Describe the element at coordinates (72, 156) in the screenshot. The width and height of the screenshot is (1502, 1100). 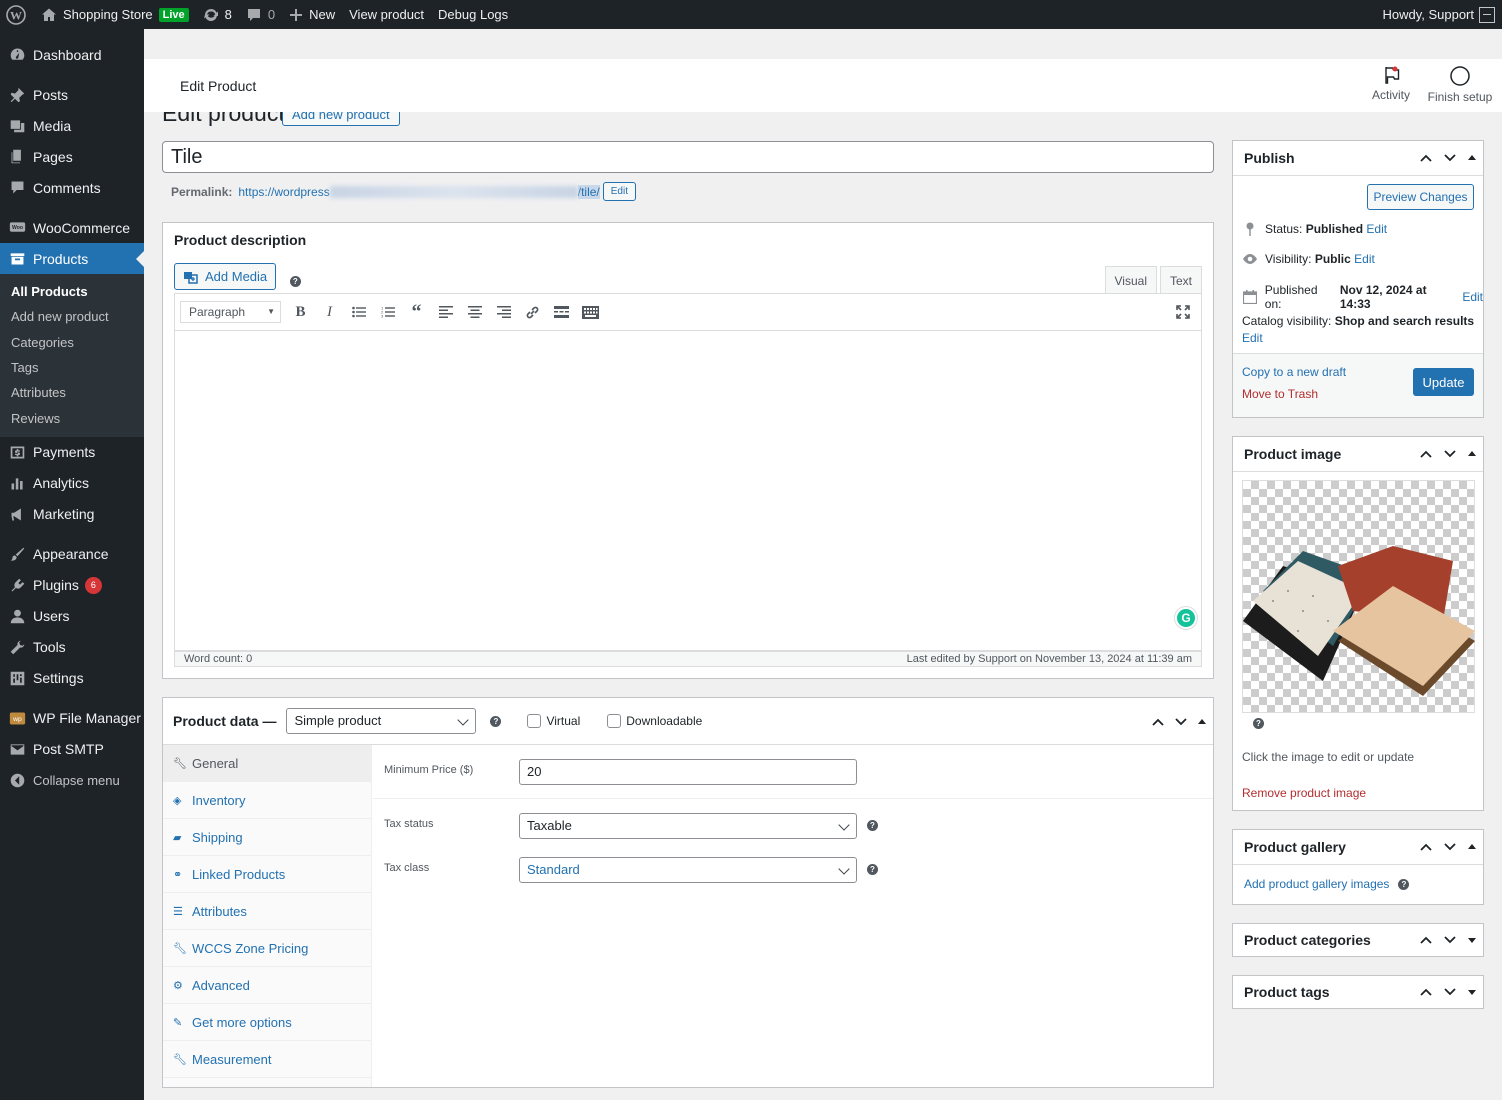
I see `menu-pages: Pages` at that location.